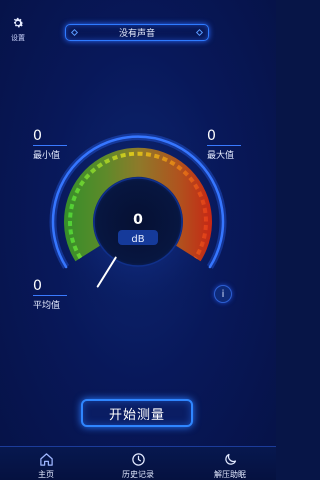  I want to click on gauge-unit: dB, so click(137, 239).